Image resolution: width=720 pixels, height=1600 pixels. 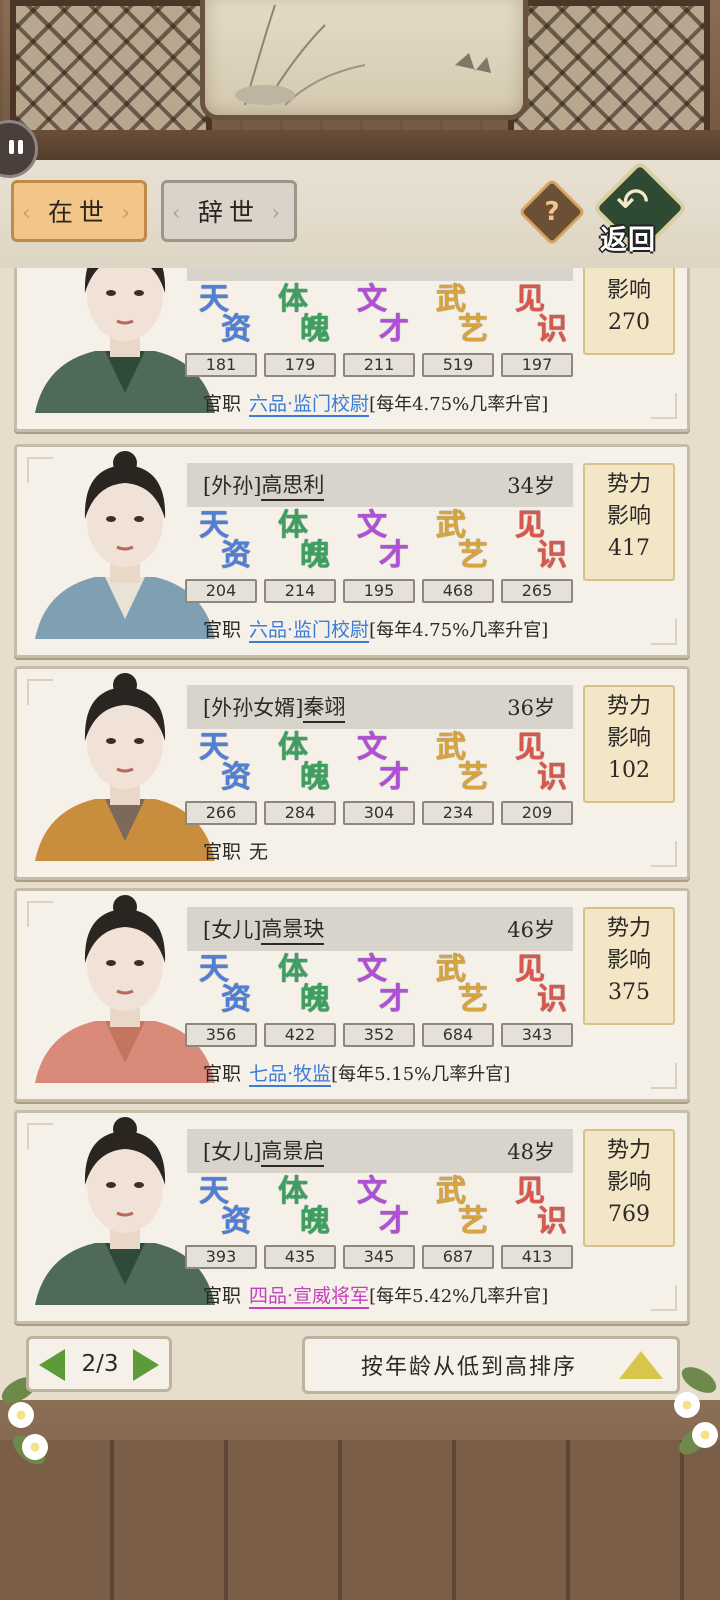 What do you see at coordinates (300, 365) in the screenshot?
I see `stat-value: 179` at bounding box center [300, 365].